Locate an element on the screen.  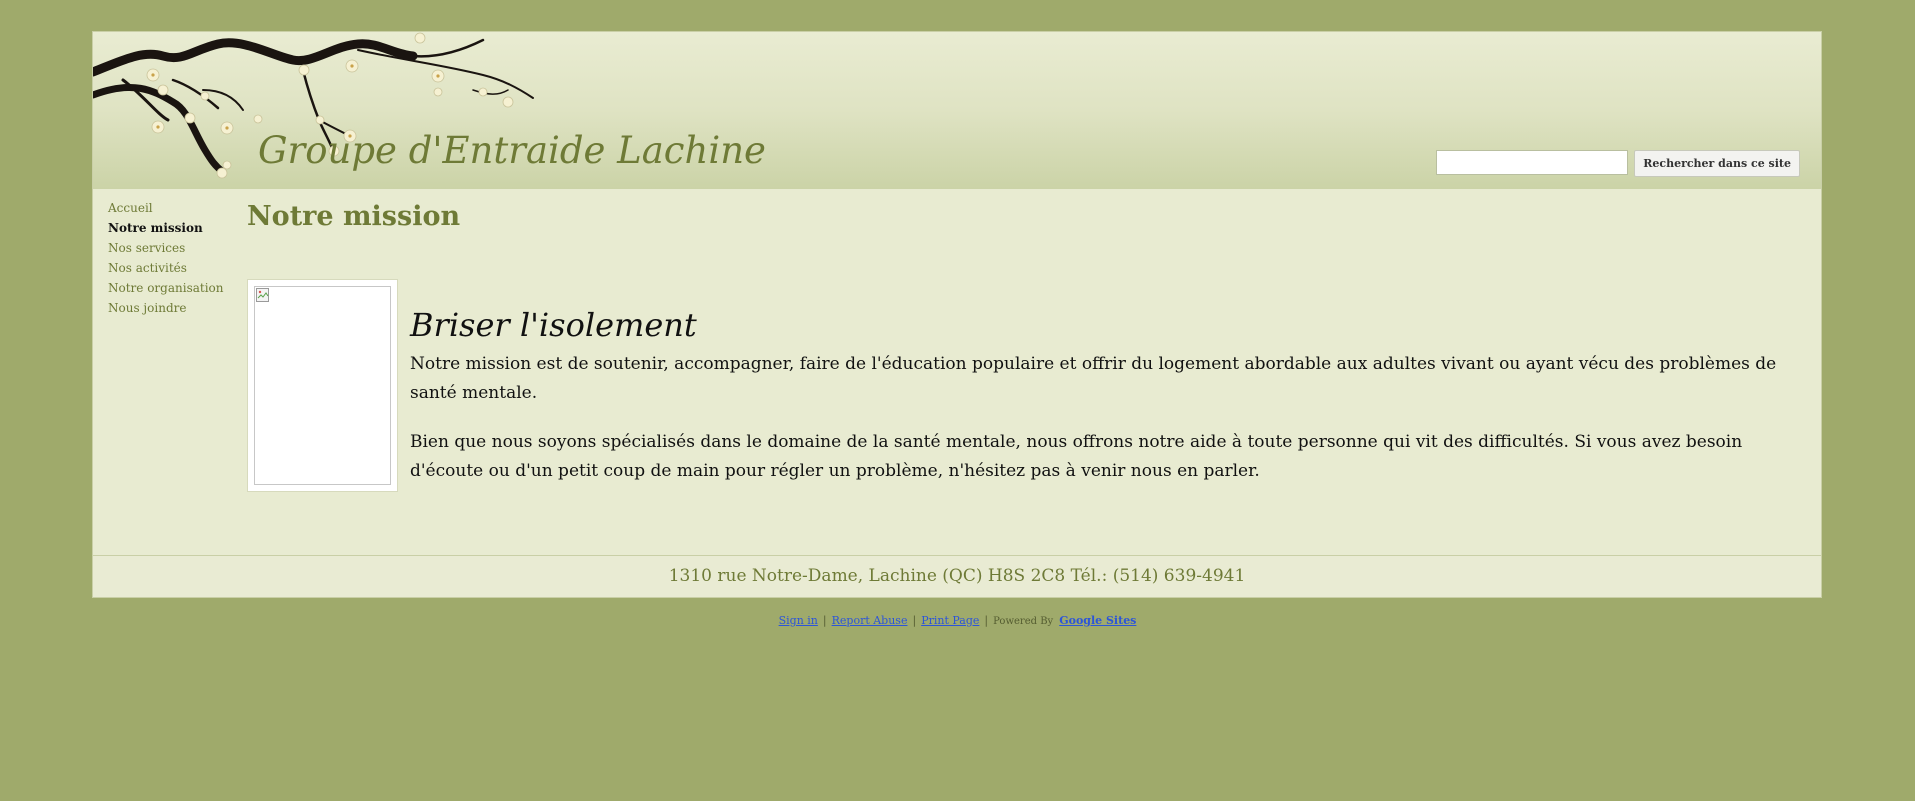
sidebar-item-nos-activites: Nos activités is located at coordinates (173, 268).